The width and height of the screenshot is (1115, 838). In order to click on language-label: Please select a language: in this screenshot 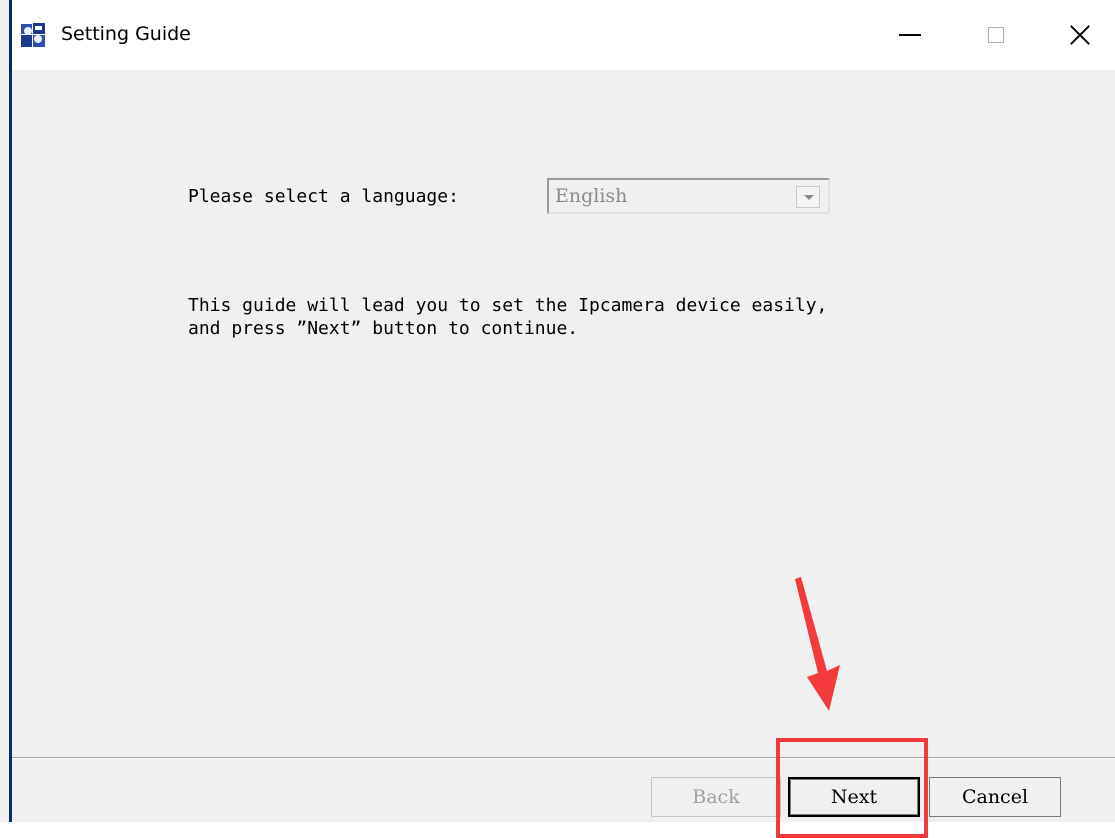, I will do `click(323, 196)`.